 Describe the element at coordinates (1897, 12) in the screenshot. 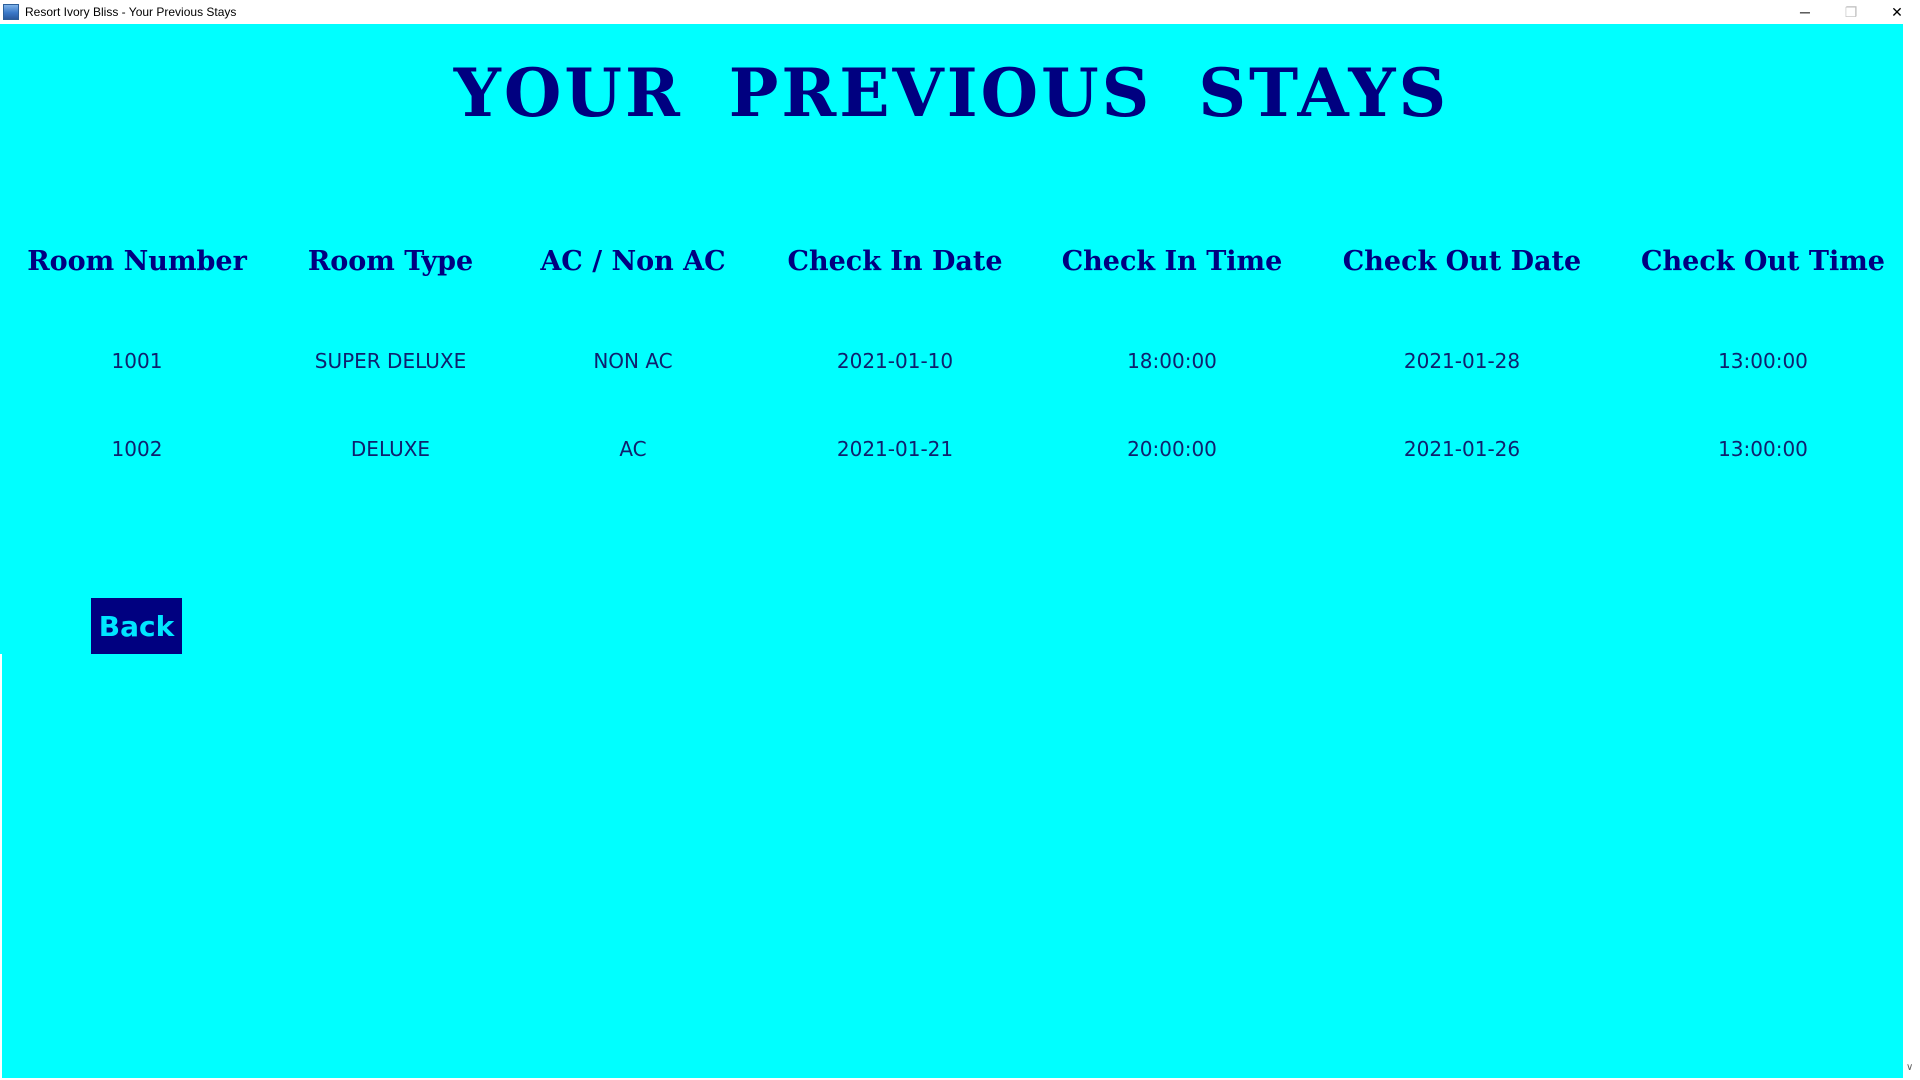

I see `close-button: ✕` at that location.